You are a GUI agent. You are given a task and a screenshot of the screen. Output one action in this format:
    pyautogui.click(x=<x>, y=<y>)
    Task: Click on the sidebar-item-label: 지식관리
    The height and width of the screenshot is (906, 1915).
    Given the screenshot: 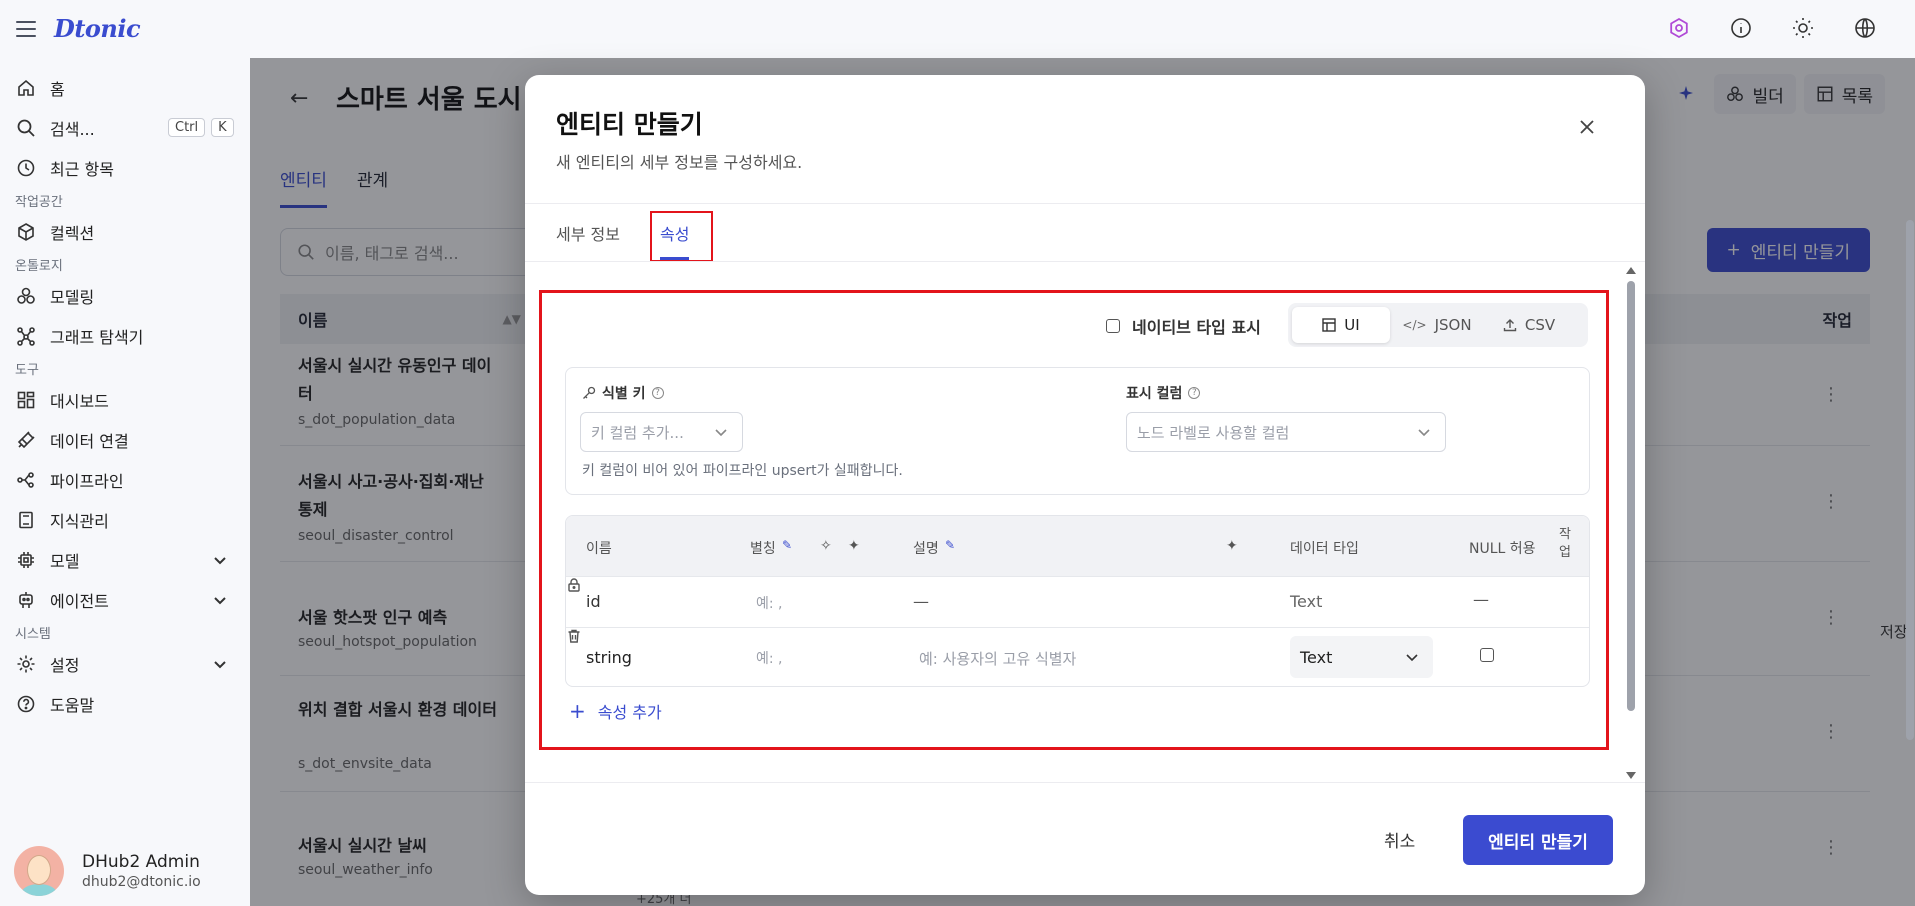 What is the action you would take?
    pyautogui.click(x=79, y=521)
    